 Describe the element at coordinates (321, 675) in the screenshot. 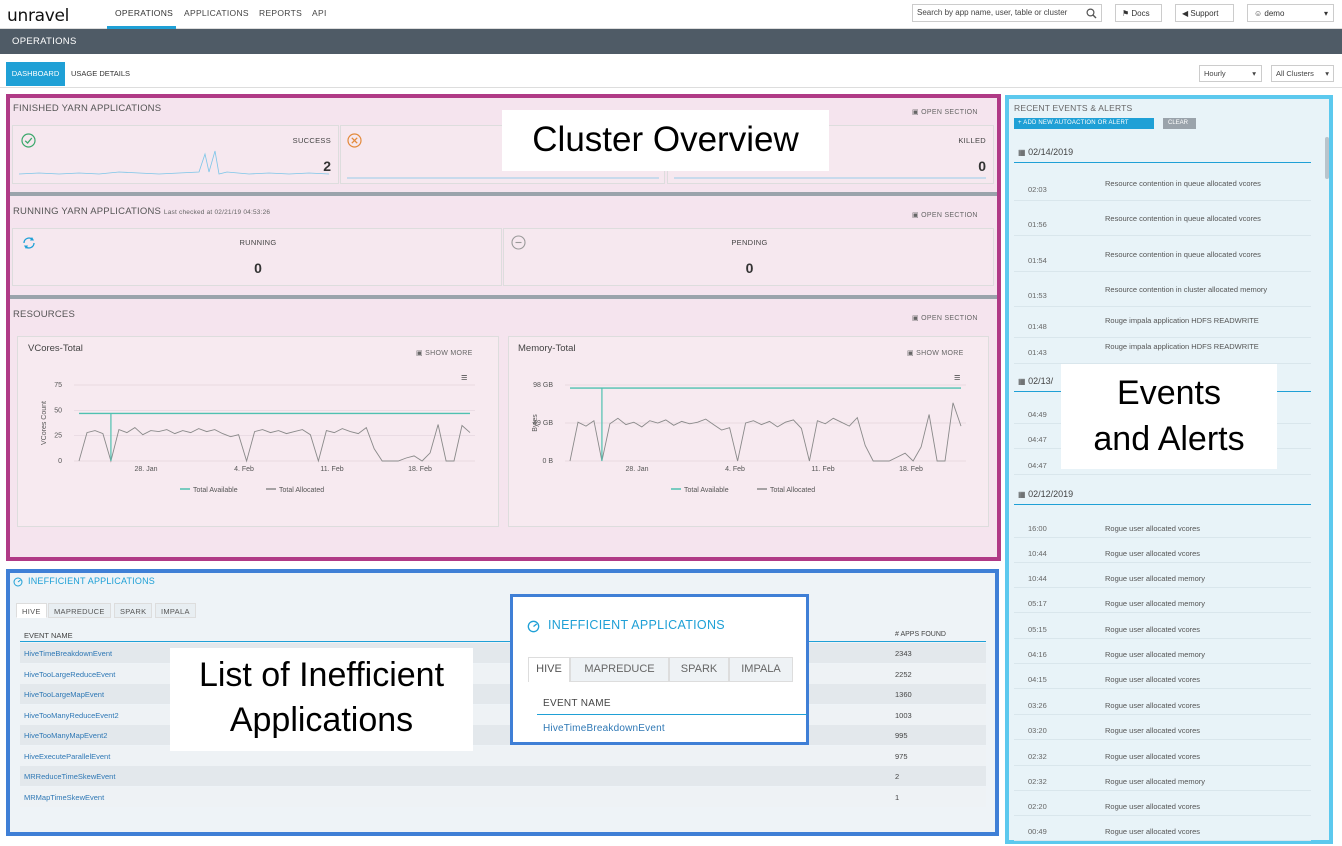

I see `callout-list-line1: List of Inefficient` at that location.